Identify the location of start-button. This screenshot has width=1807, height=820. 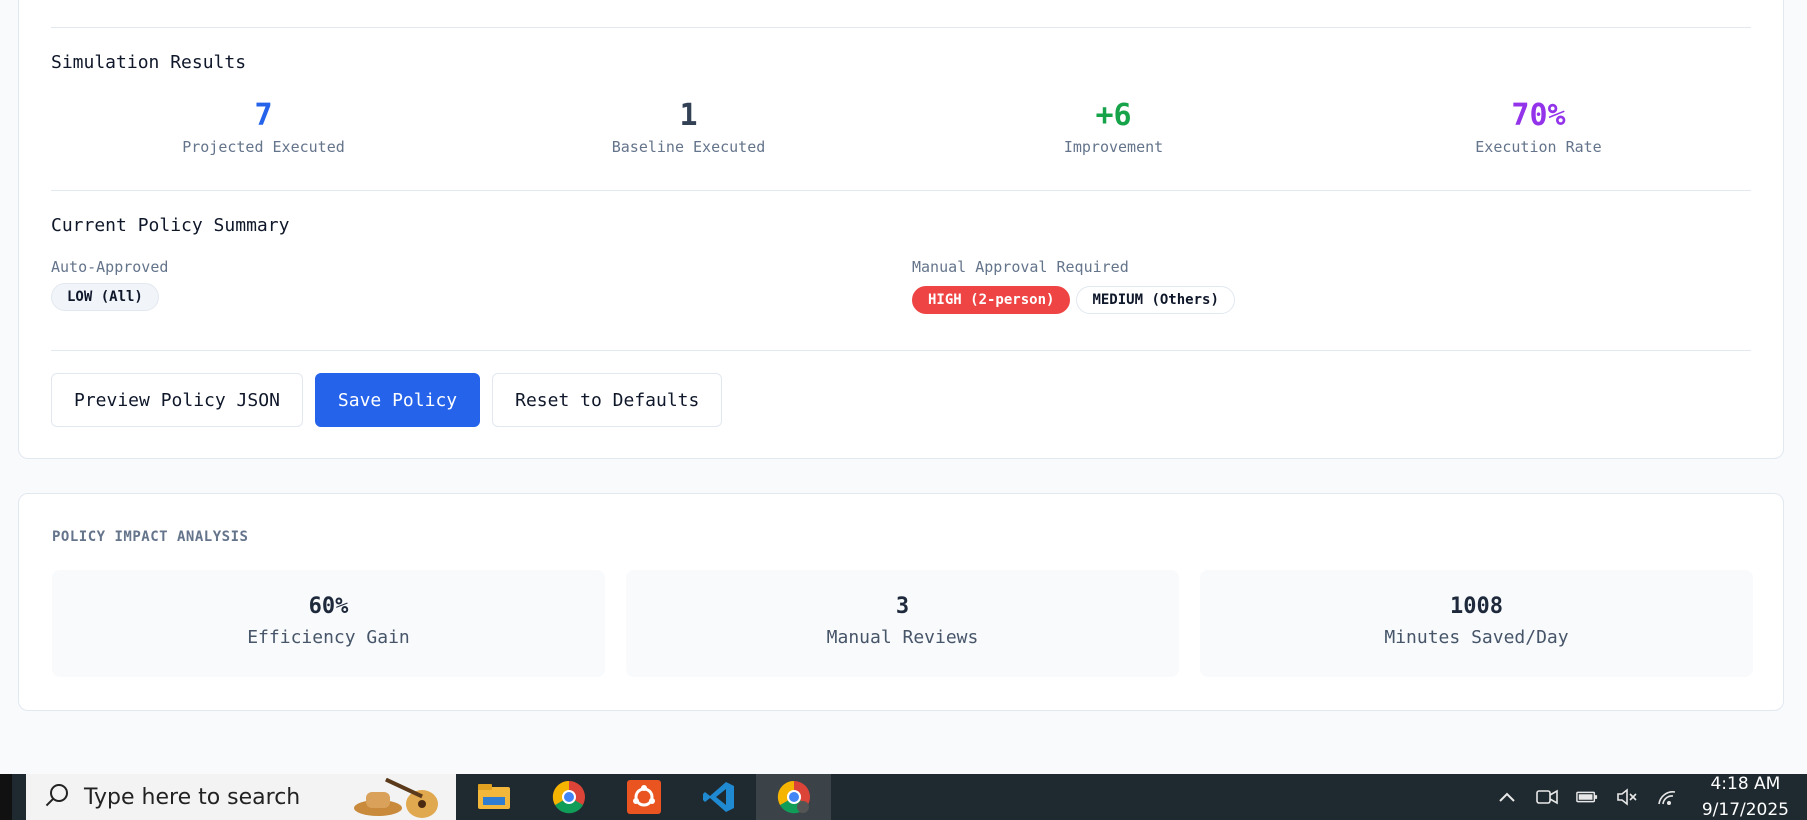
(6, 797).